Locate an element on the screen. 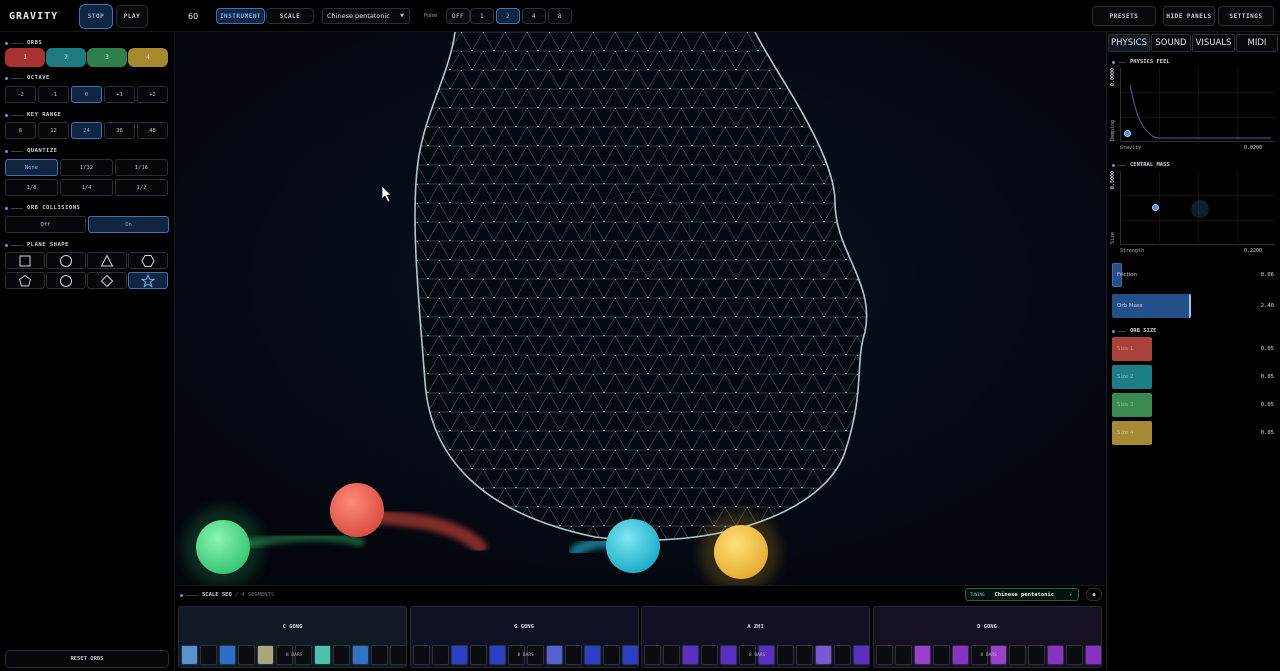 Image resolution: width=1280 pixels, height=671 pixels. quantize-option: None is located at coordinates (31, 167).